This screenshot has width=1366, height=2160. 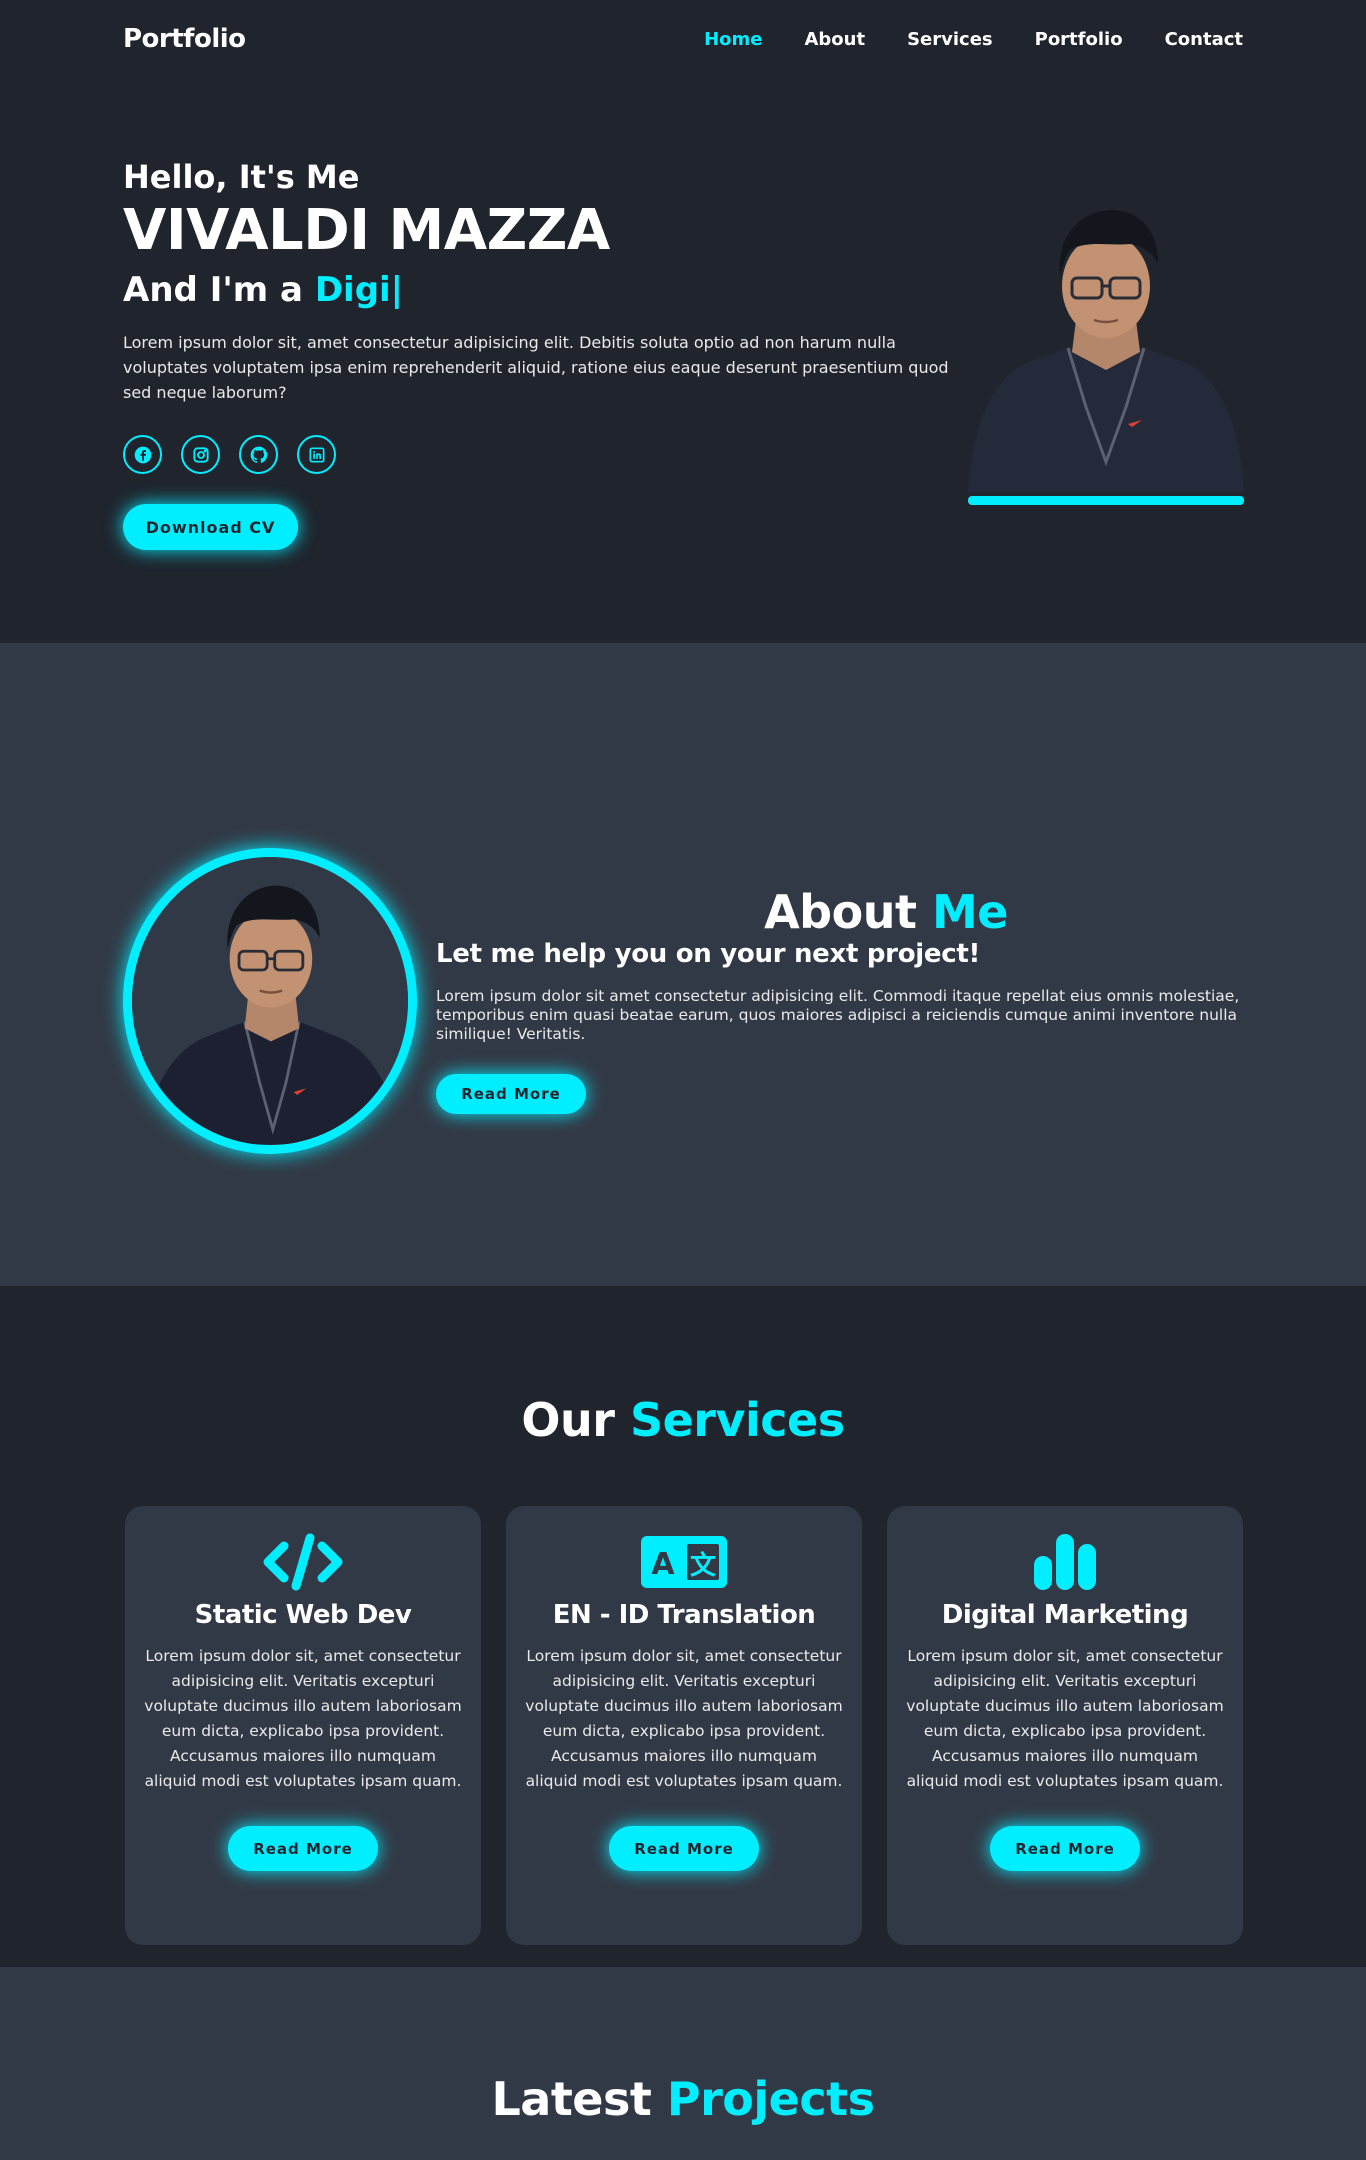 I want to click on code-icon, so click(x=303, y=1562).